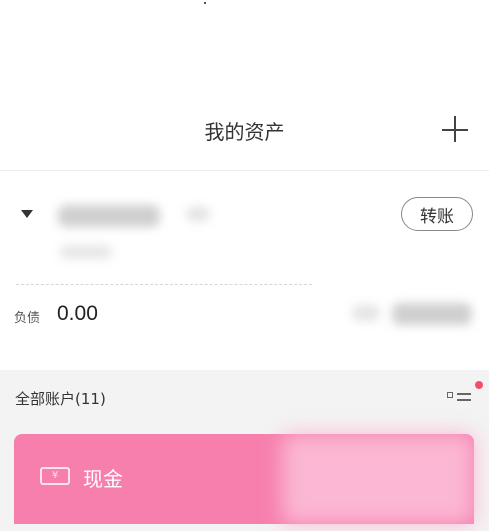  Describe the element at coordinates (27, 214) in the screenshot. I see `toggle-arrow-icon` at that location.